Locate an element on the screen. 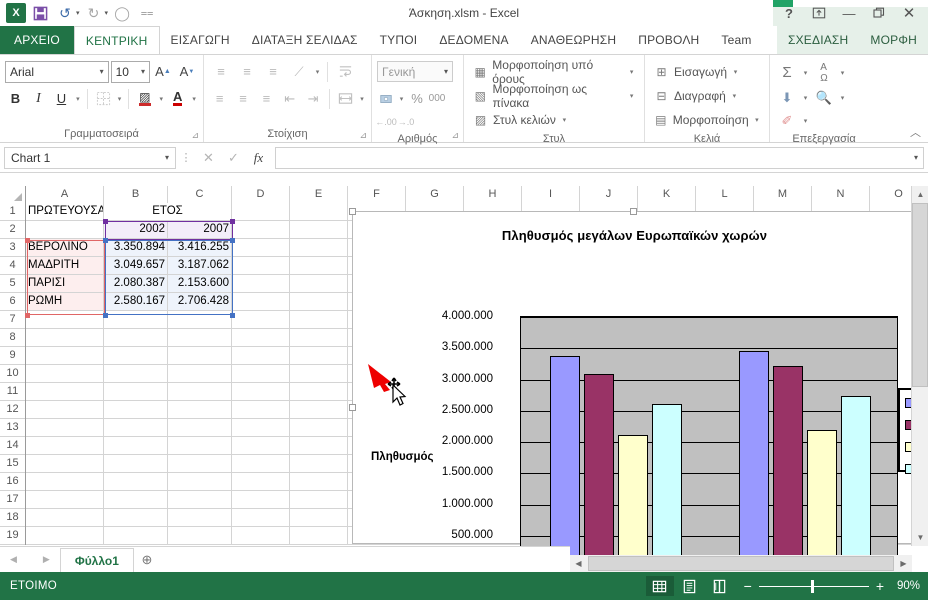  column-header-J: J is located at coordinates (609, 194).